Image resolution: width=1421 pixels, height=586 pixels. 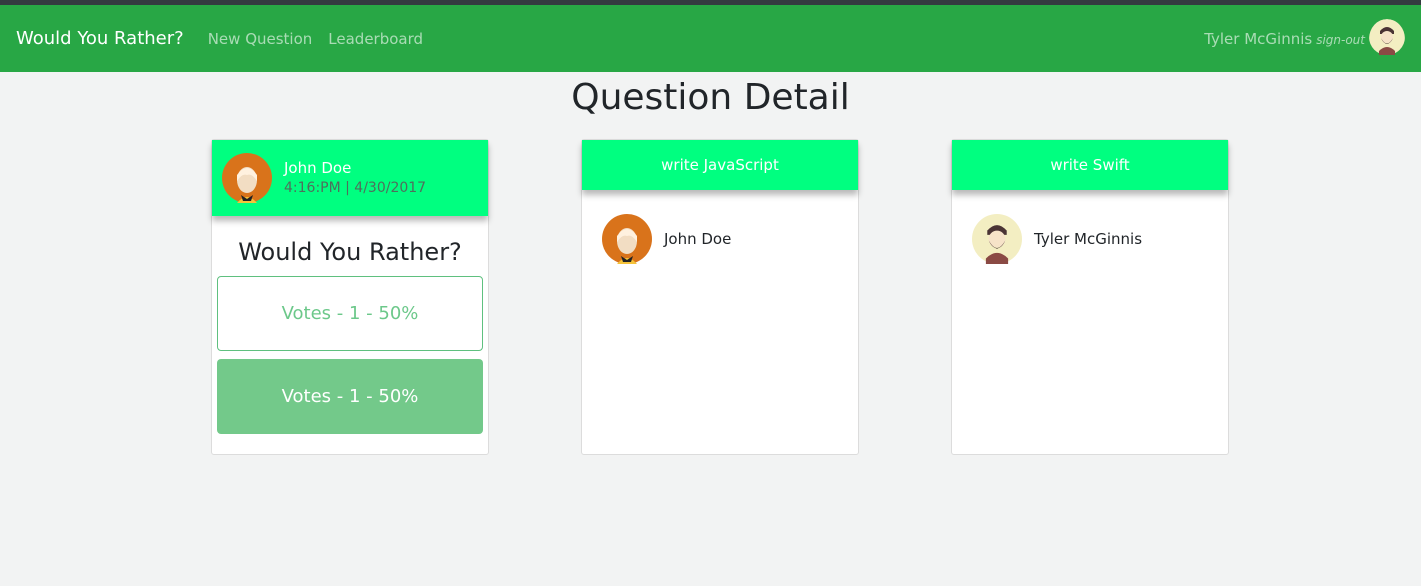 What do you see at coordinates (350, 396) in the screenshot?
I see `option-two-button: Votes - 1 - 50%` at bounding box center [350, 396].